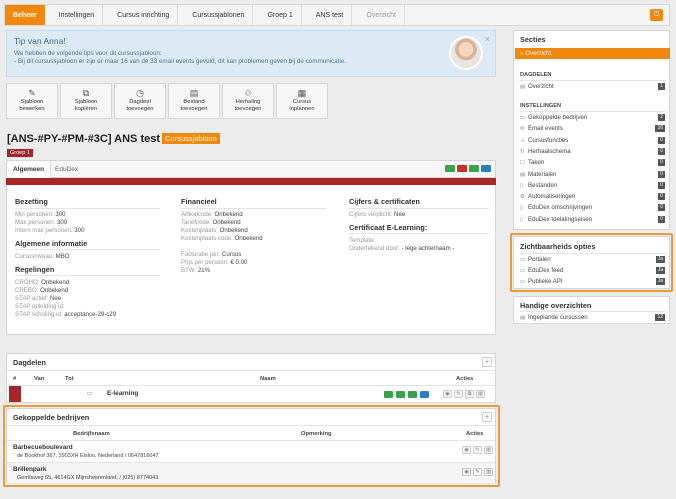  What do you see at coordinates (660, 317) in the screenshot?
I see `count-badge: 12` at bounding box center [660, 317].